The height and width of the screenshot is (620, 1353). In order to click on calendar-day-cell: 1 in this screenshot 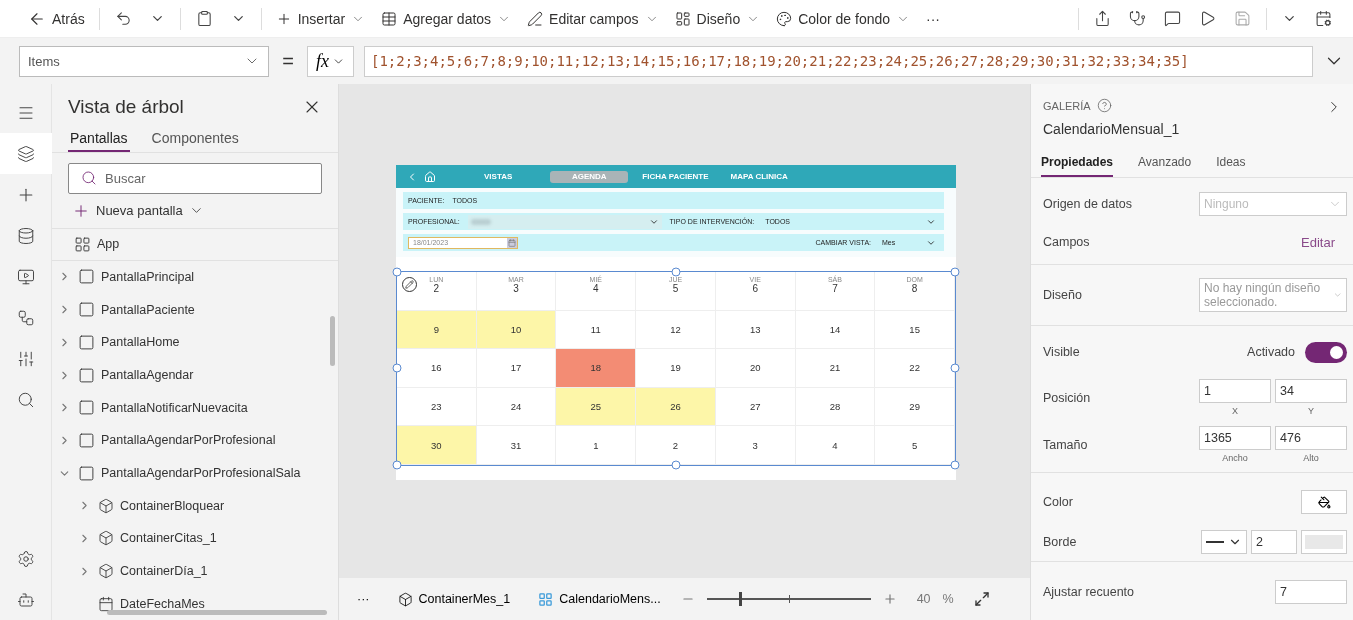, I will do `click(596, 445)`.